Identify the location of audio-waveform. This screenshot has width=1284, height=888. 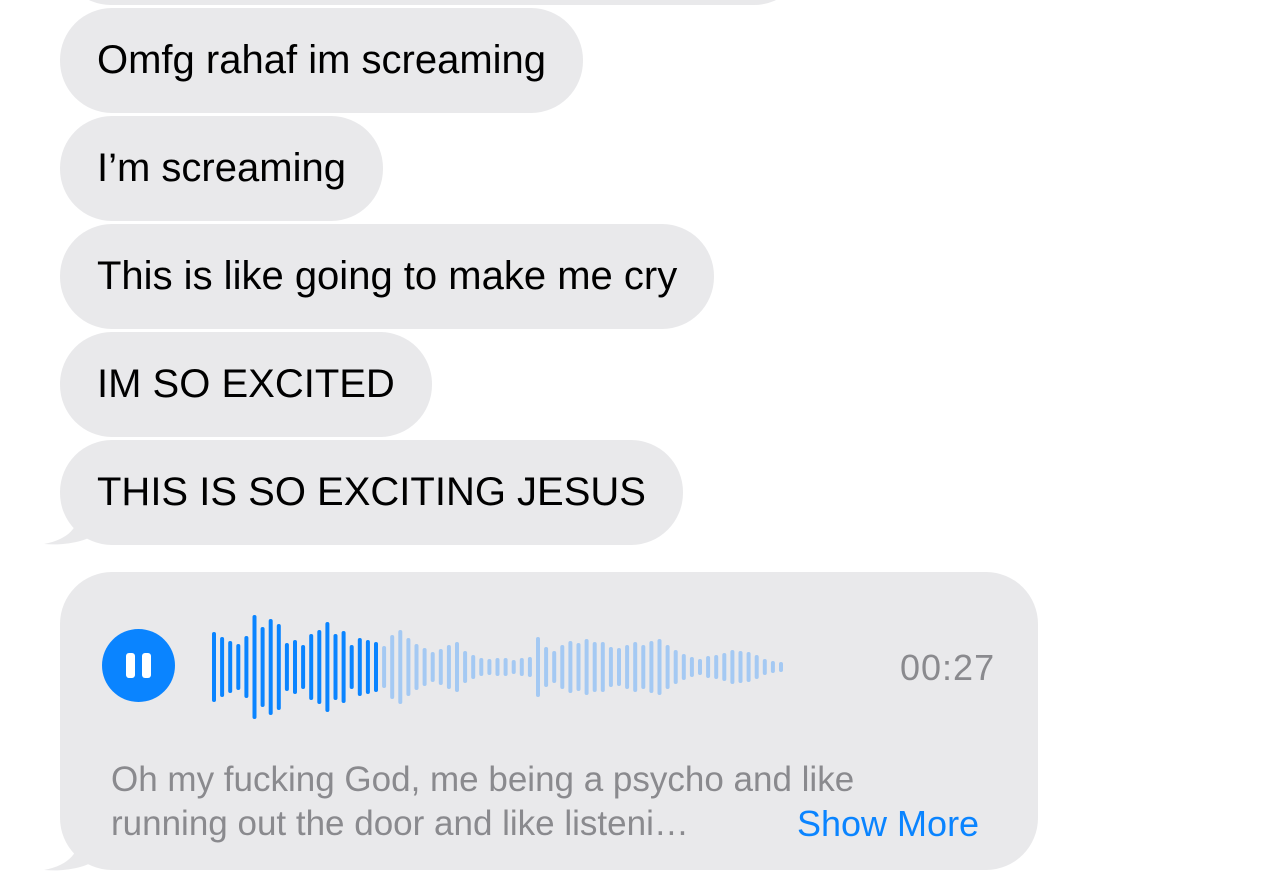
(533, 667).